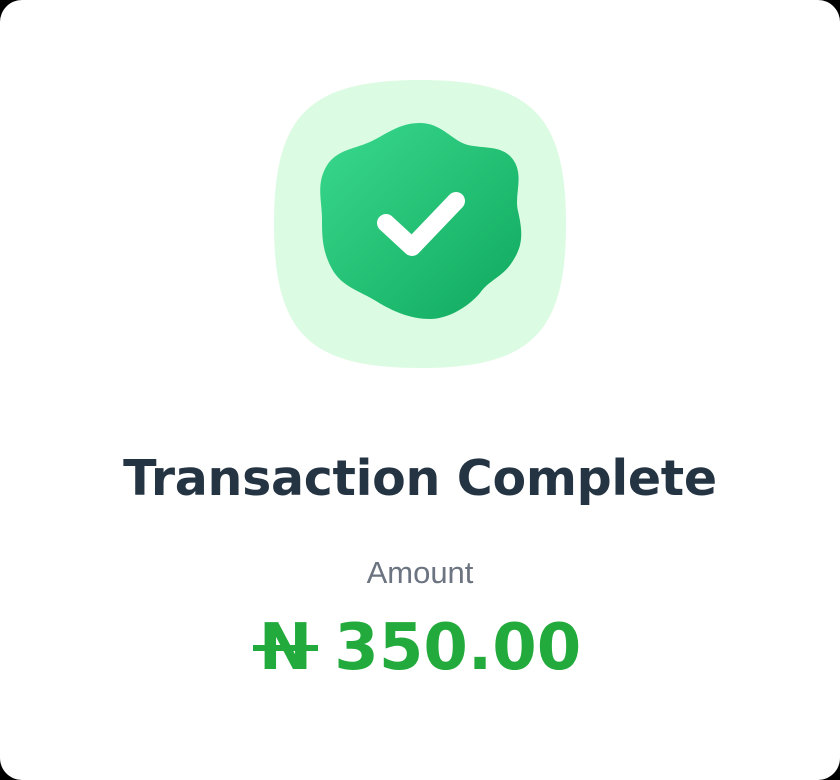 This screenshot has width=840, height=780. I want to click on verified-check-badge-icon, so click(420, 224).